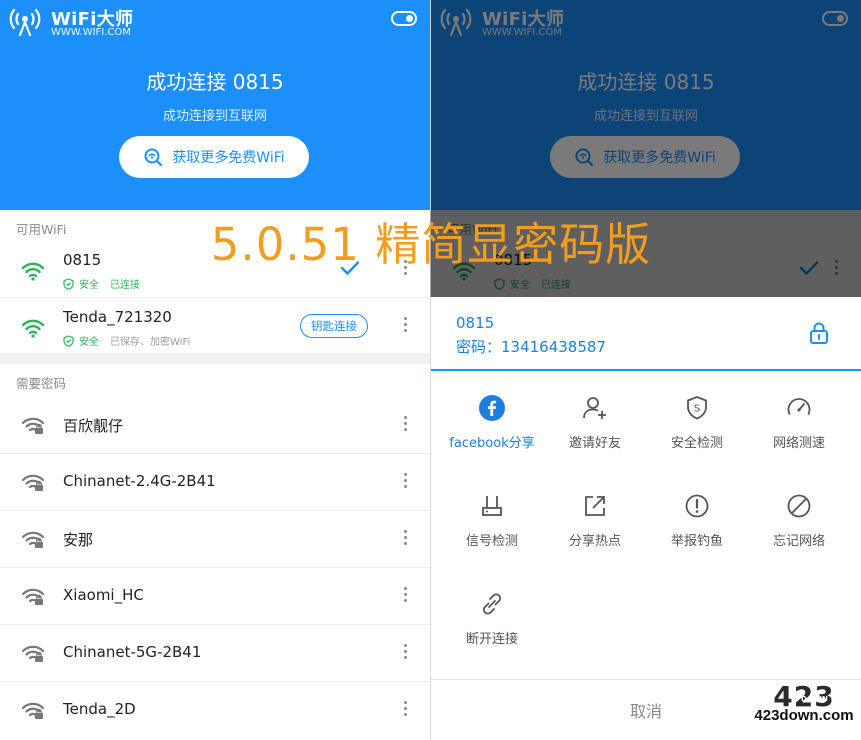 This screenshot has width=861, height=740. Describe the element at coordinates (103, 595) in the screenshot. I see `wifi-name: Xiaomi_HC` at that location.